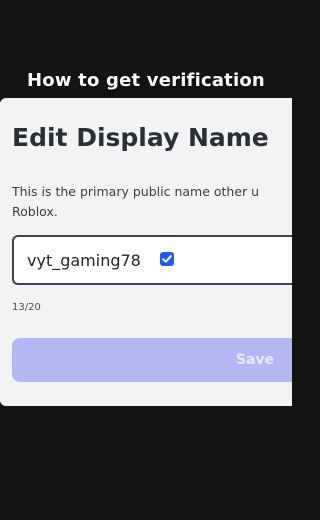 The height and width of the screenshot is (520, 320). Describe the element at coordinates (152, 360) in the screenshot. I see `save-button: Save` at that location.